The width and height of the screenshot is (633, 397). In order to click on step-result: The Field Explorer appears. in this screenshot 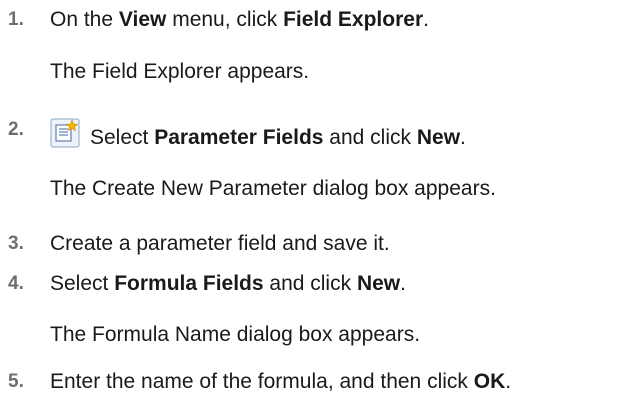, I will do `click(180, 71)`.